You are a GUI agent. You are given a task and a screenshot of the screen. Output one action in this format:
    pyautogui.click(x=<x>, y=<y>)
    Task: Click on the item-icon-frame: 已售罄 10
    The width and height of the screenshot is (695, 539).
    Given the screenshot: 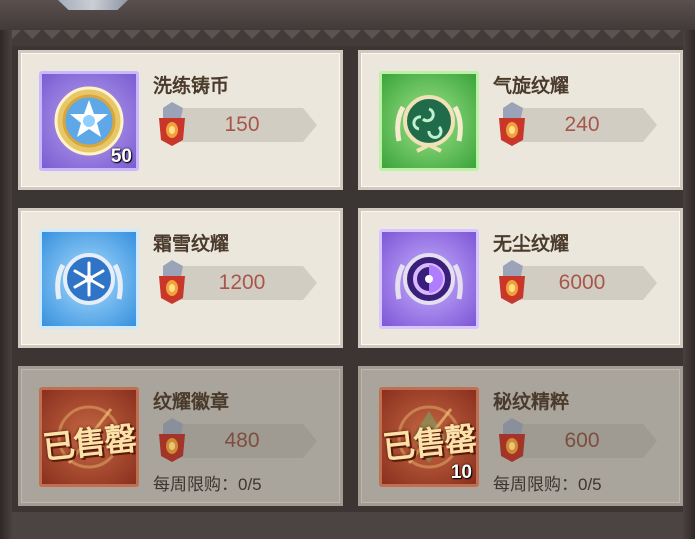 What is the action you would take?
    pyautogui.click(x=429, y=437)
    